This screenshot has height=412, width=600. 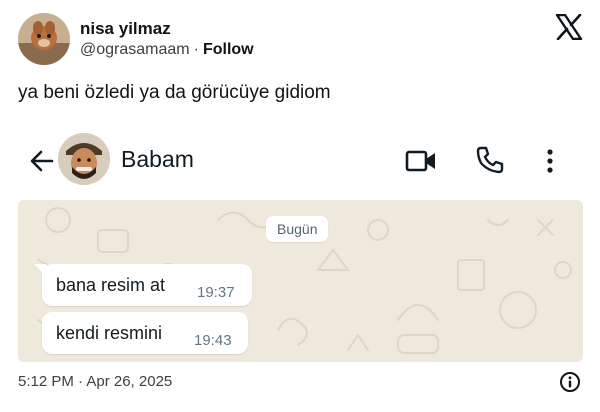 I want to click on author-handle: @ograsamaam, so click(x=135, y=49).